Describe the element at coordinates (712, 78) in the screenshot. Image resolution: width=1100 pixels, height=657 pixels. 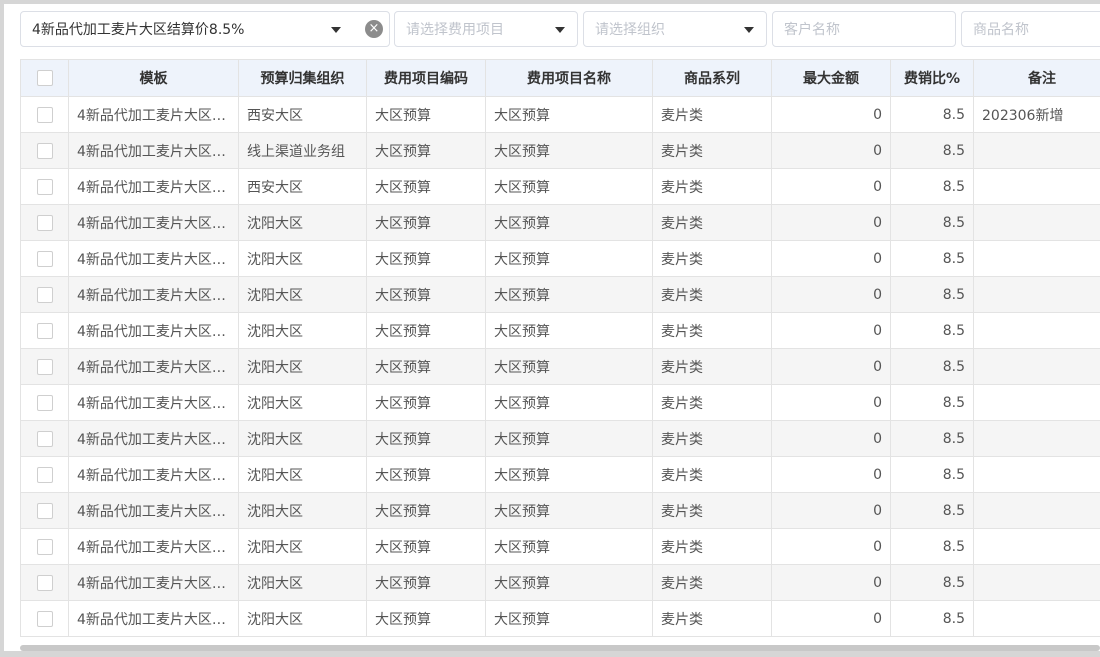
I see `header-product-series: 商品系列` at that location.